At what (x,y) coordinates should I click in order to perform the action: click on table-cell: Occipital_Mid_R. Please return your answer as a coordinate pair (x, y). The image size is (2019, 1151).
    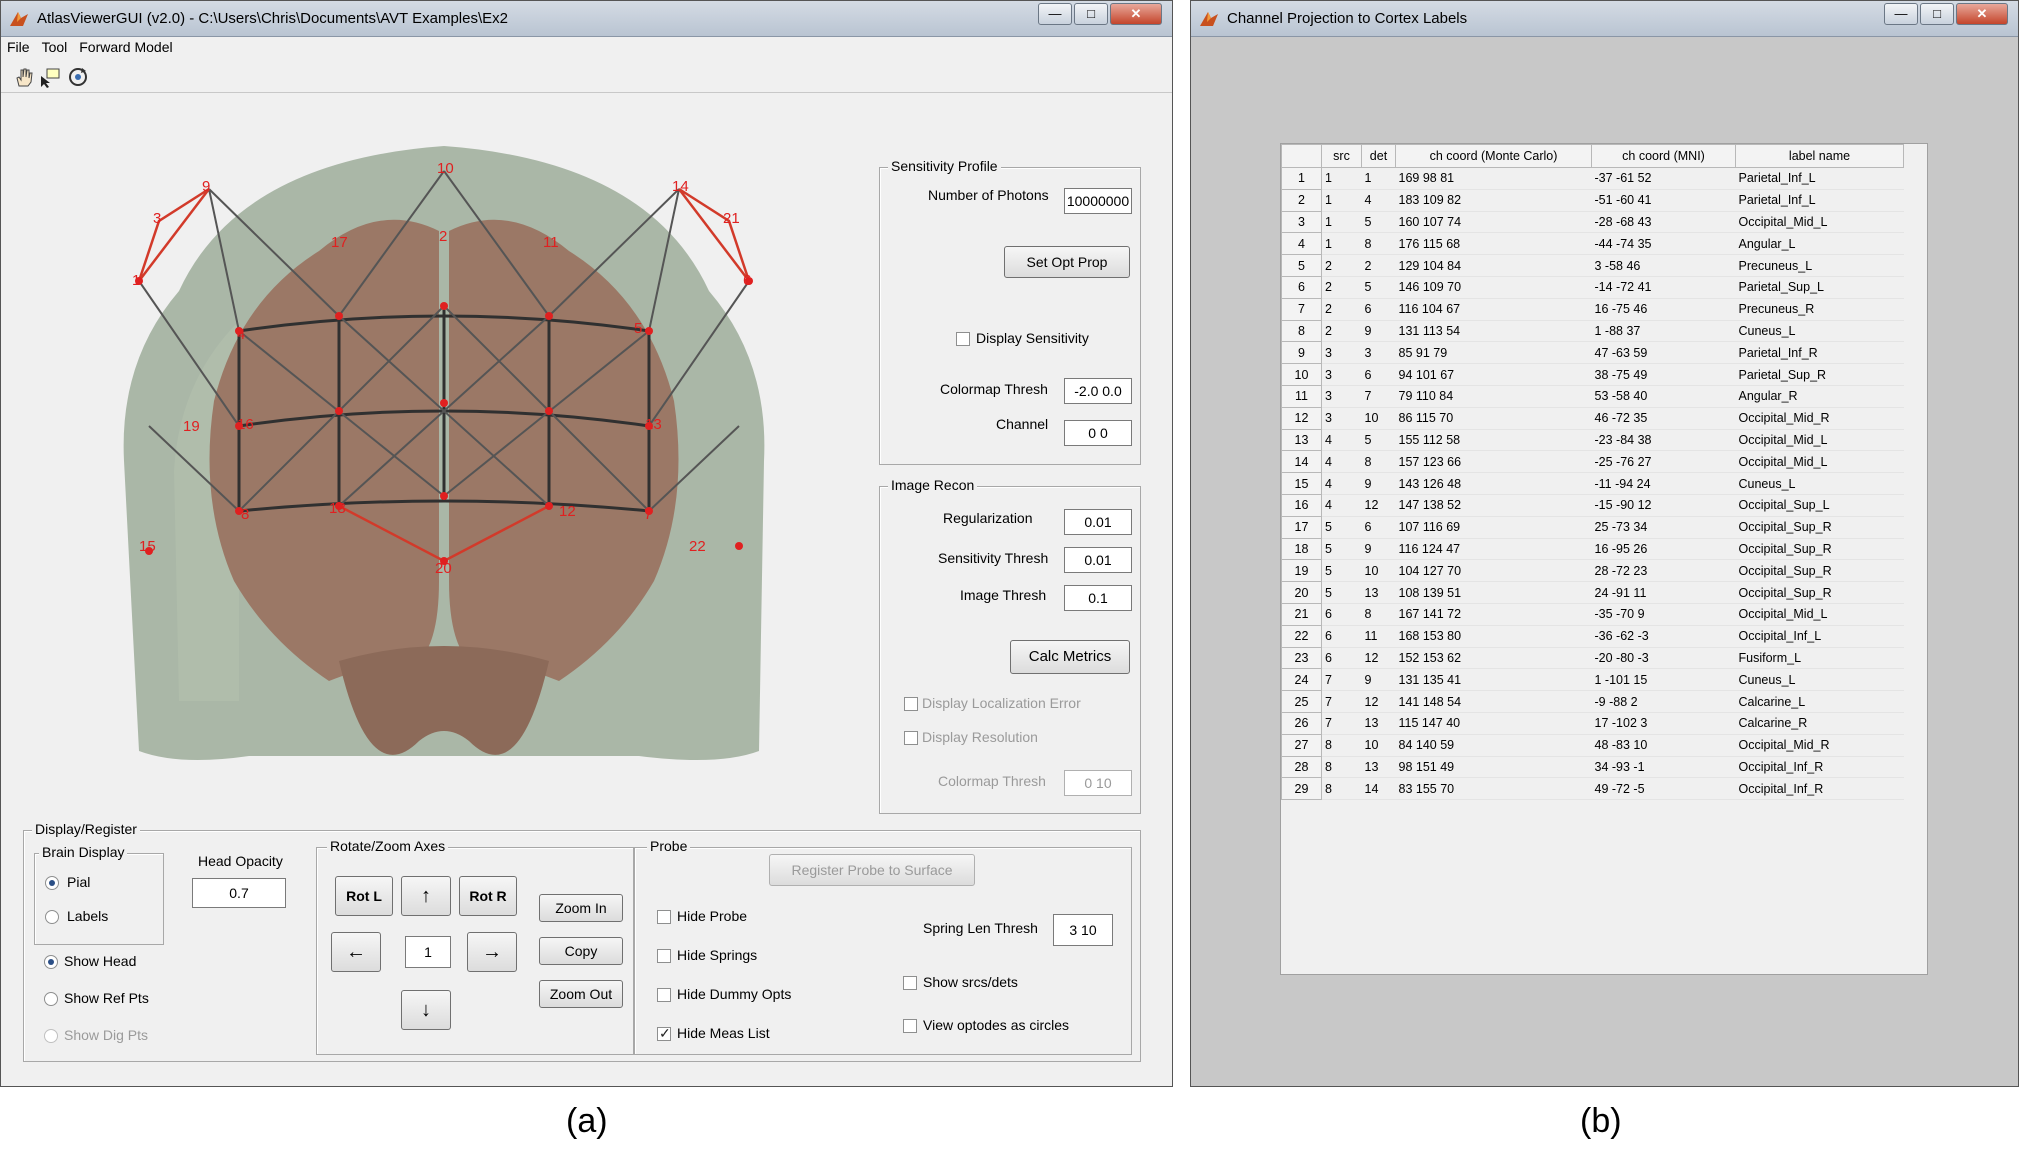
    Looking at the image, I should click on (1819, 745).